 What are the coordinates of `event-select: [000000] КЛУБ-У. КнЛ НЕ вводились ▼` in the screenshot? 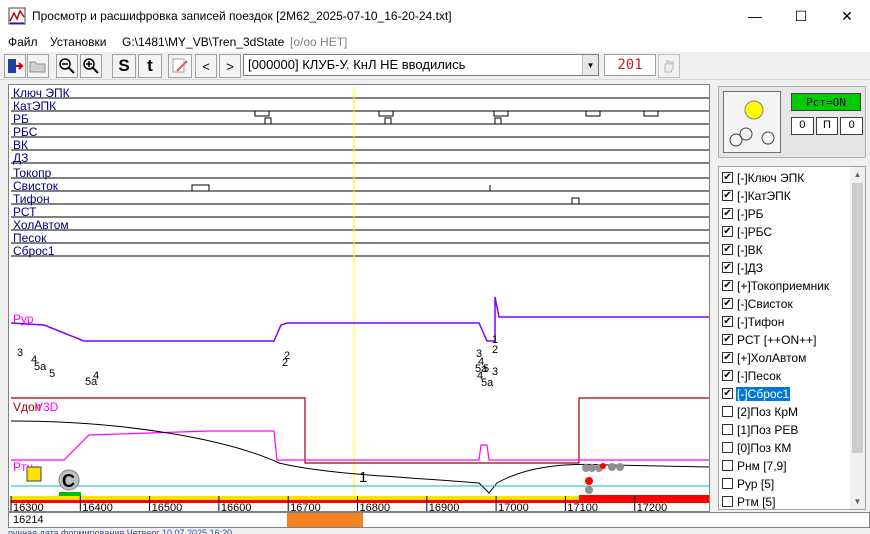 It's located at (421, 65).